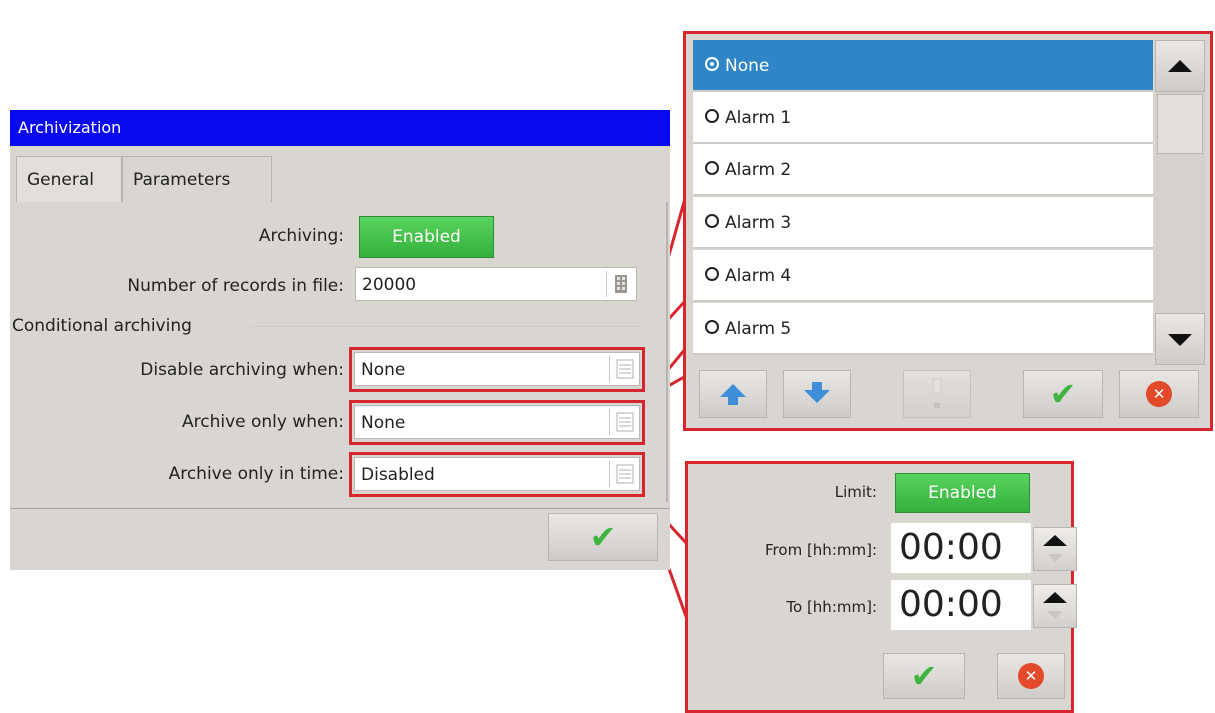  I want to click on records-label: Number of records in file:, so click(235, 286).